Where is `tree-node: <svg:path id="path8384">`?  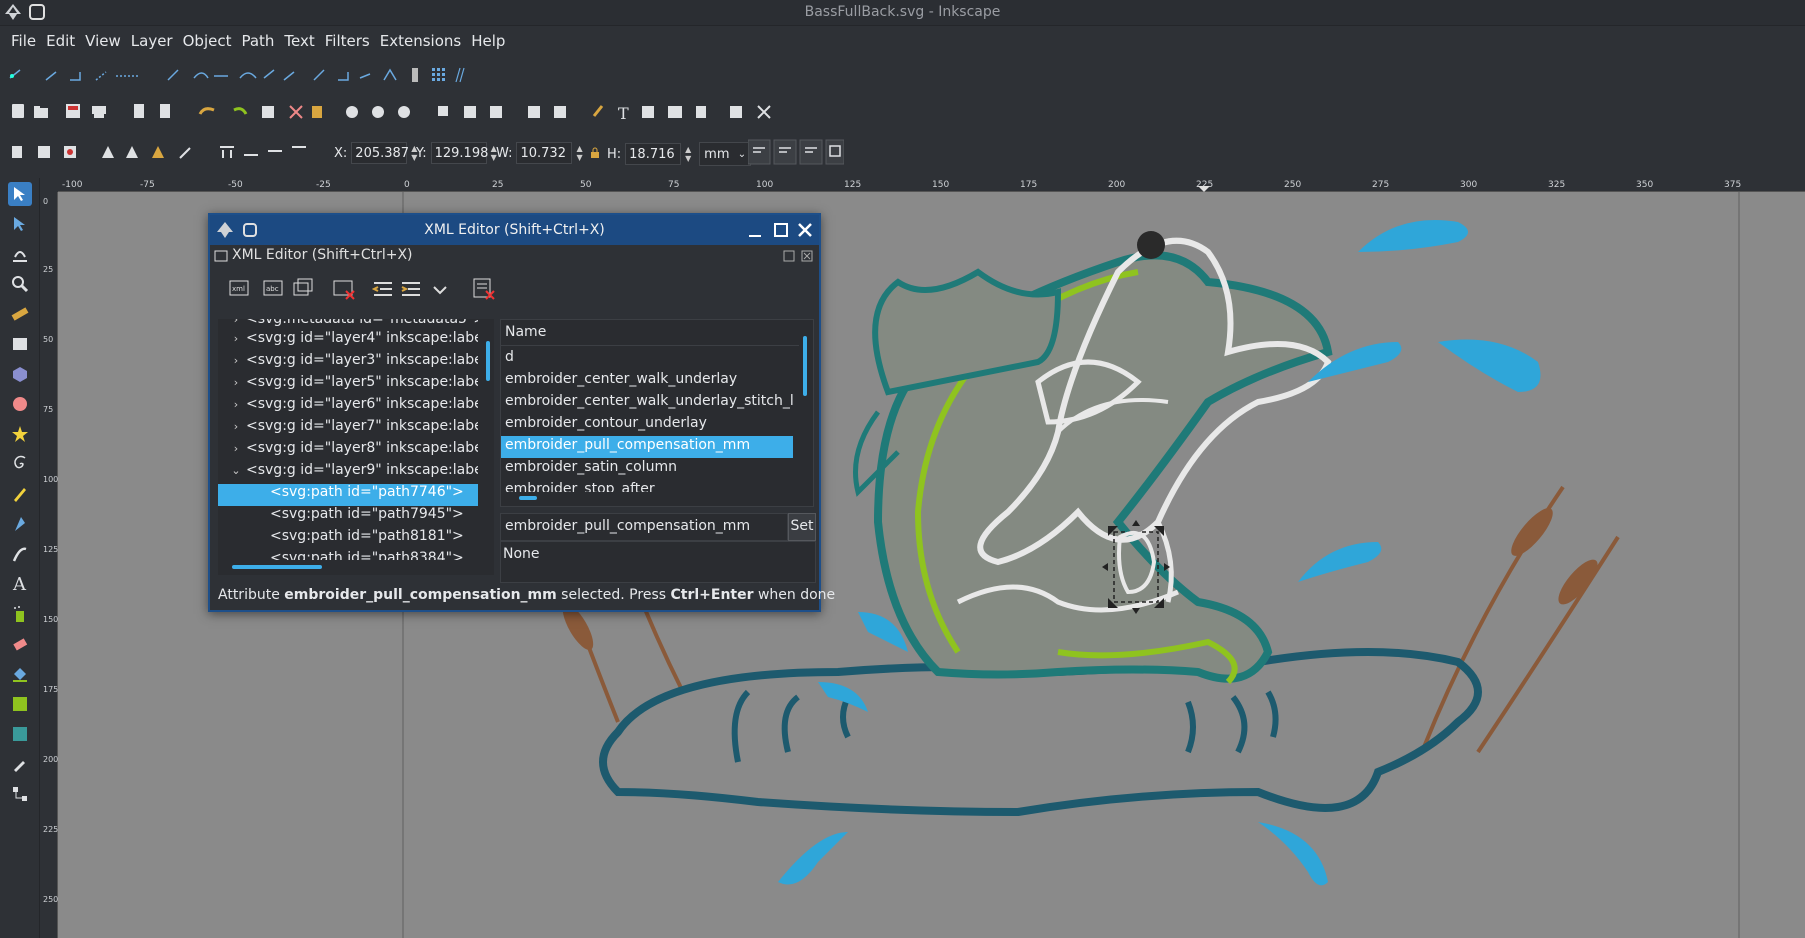
tree-node: <svg:path id="path8384"> is located at coordinates (348, 555).